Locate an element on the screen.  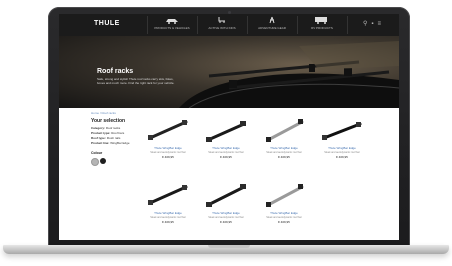
nav-item-adventure: ADVENTURE GEAR is located at coordinates (272, 26).